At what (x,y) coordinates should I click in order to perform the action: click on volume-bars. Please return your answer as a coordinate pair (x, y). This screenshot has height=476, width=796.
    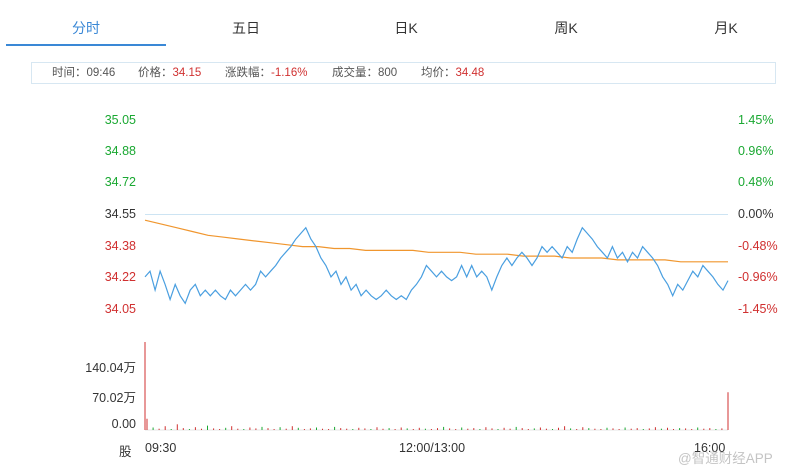
    Looking at the image, I should click on (437, 411).